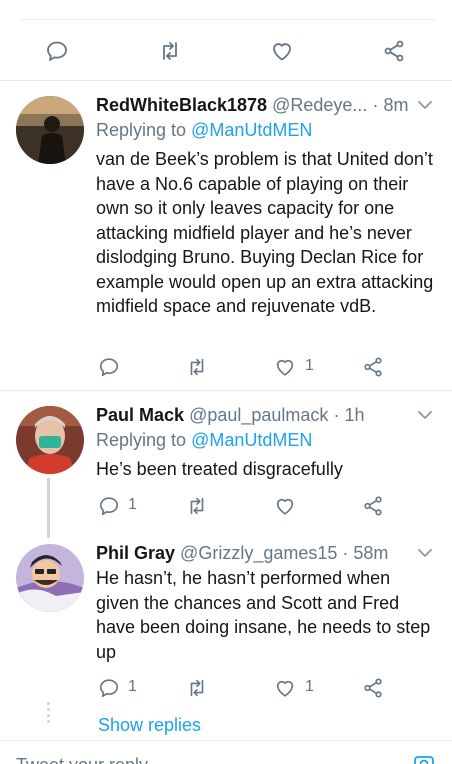 The image size is (452, 764). What do you see at coordinates (424, 757) in the screenshot?
I see `camera-icon` at bounding box center [424, 757].